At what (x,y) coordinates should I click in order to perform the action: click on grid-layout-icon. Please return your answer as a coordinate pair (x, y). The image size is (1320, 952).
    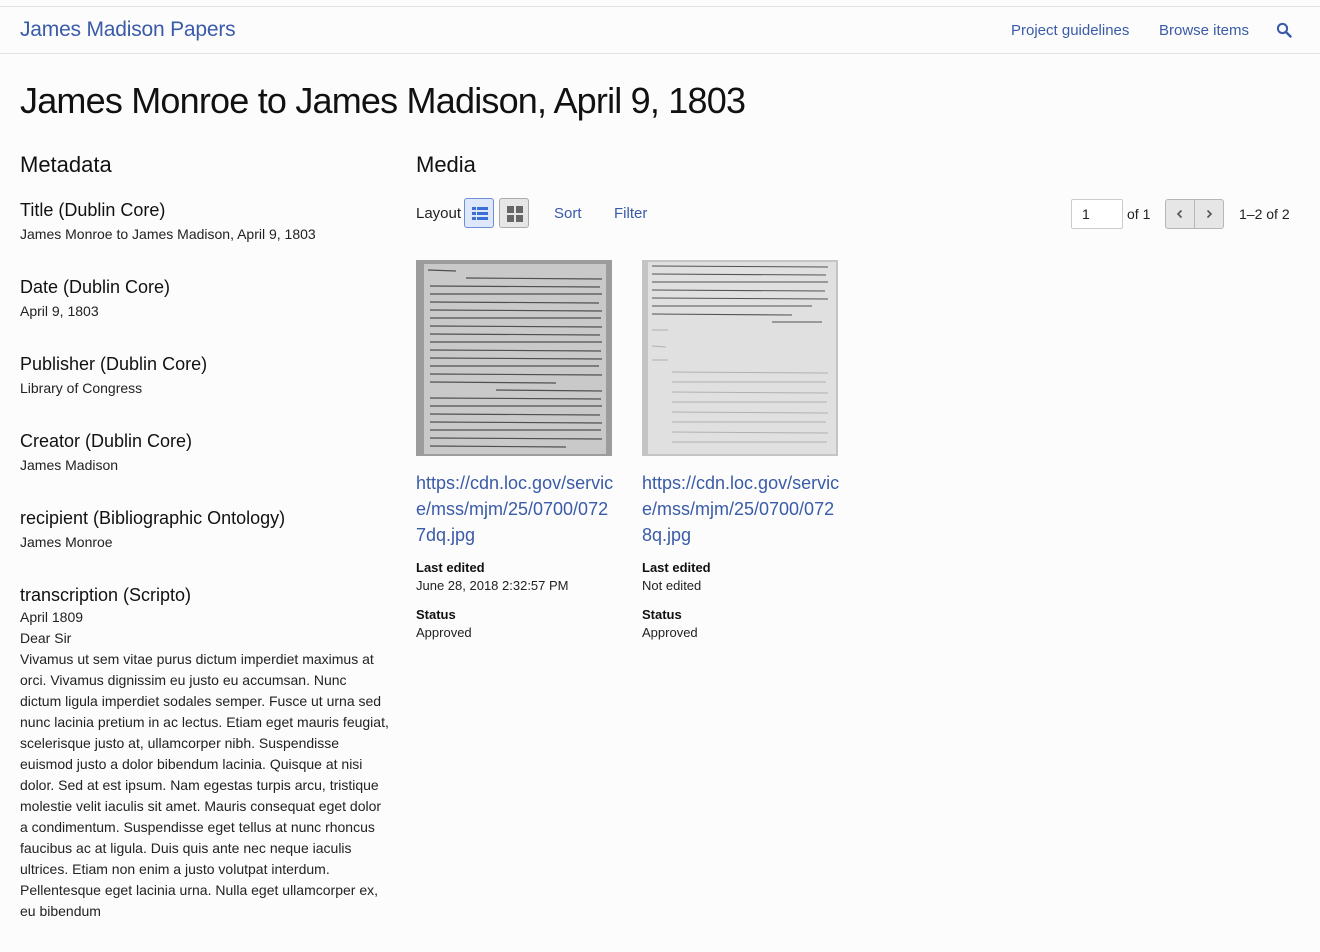
    Looking at the image, I should click on (515, 214).